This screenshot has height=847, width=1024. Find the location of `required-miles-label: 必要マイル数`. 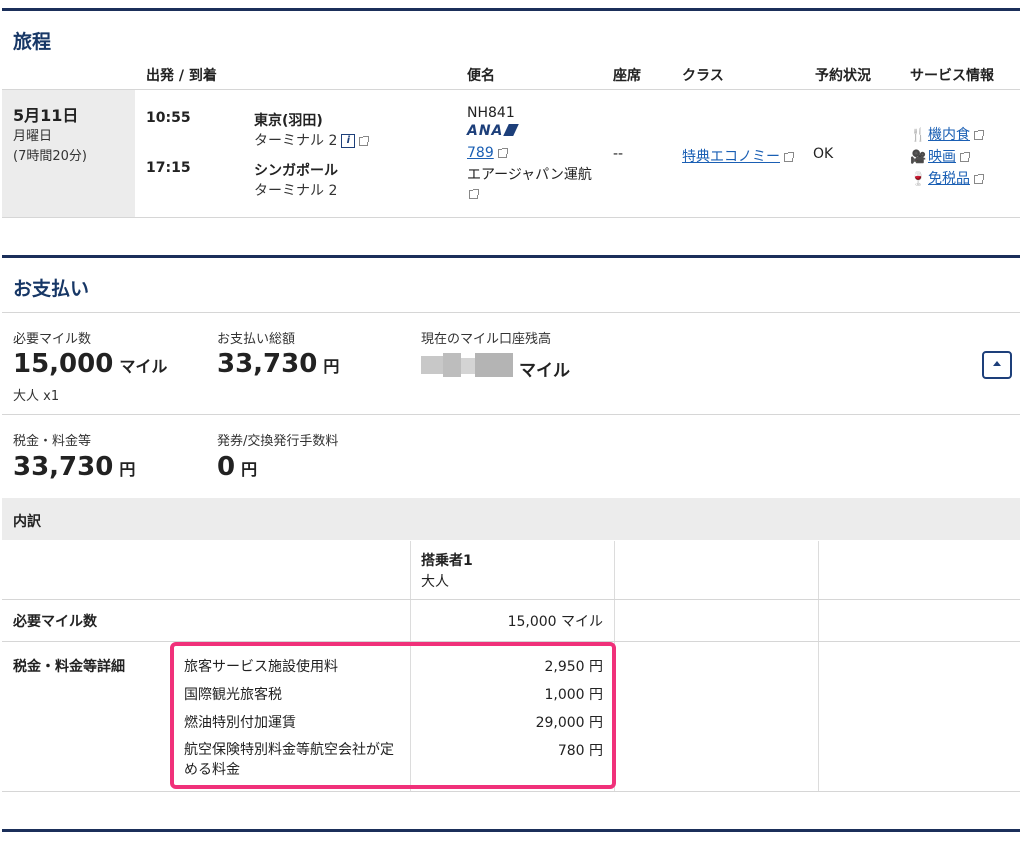

required-miles-label: 必要マイル数 is located at coordinates (52, 339).